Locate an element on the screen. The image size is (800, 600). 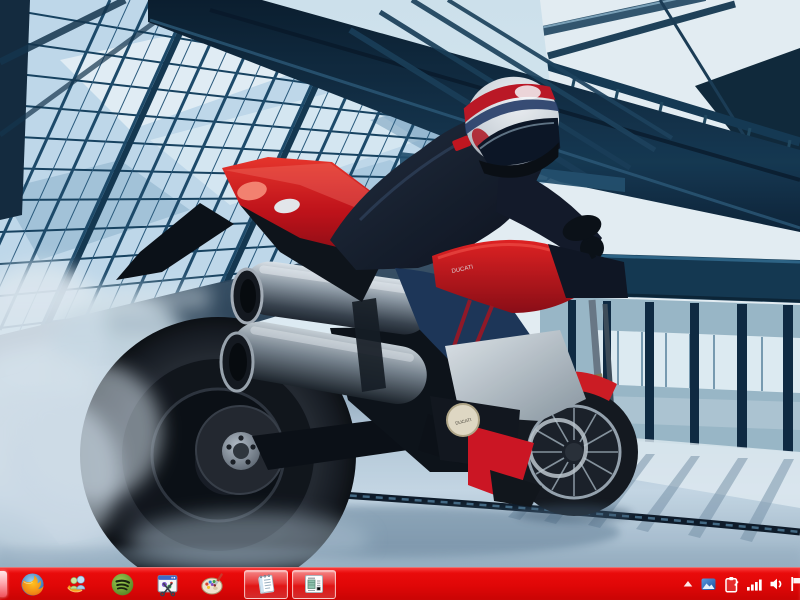
clipboard-icon is located at coordinates (732, 584).